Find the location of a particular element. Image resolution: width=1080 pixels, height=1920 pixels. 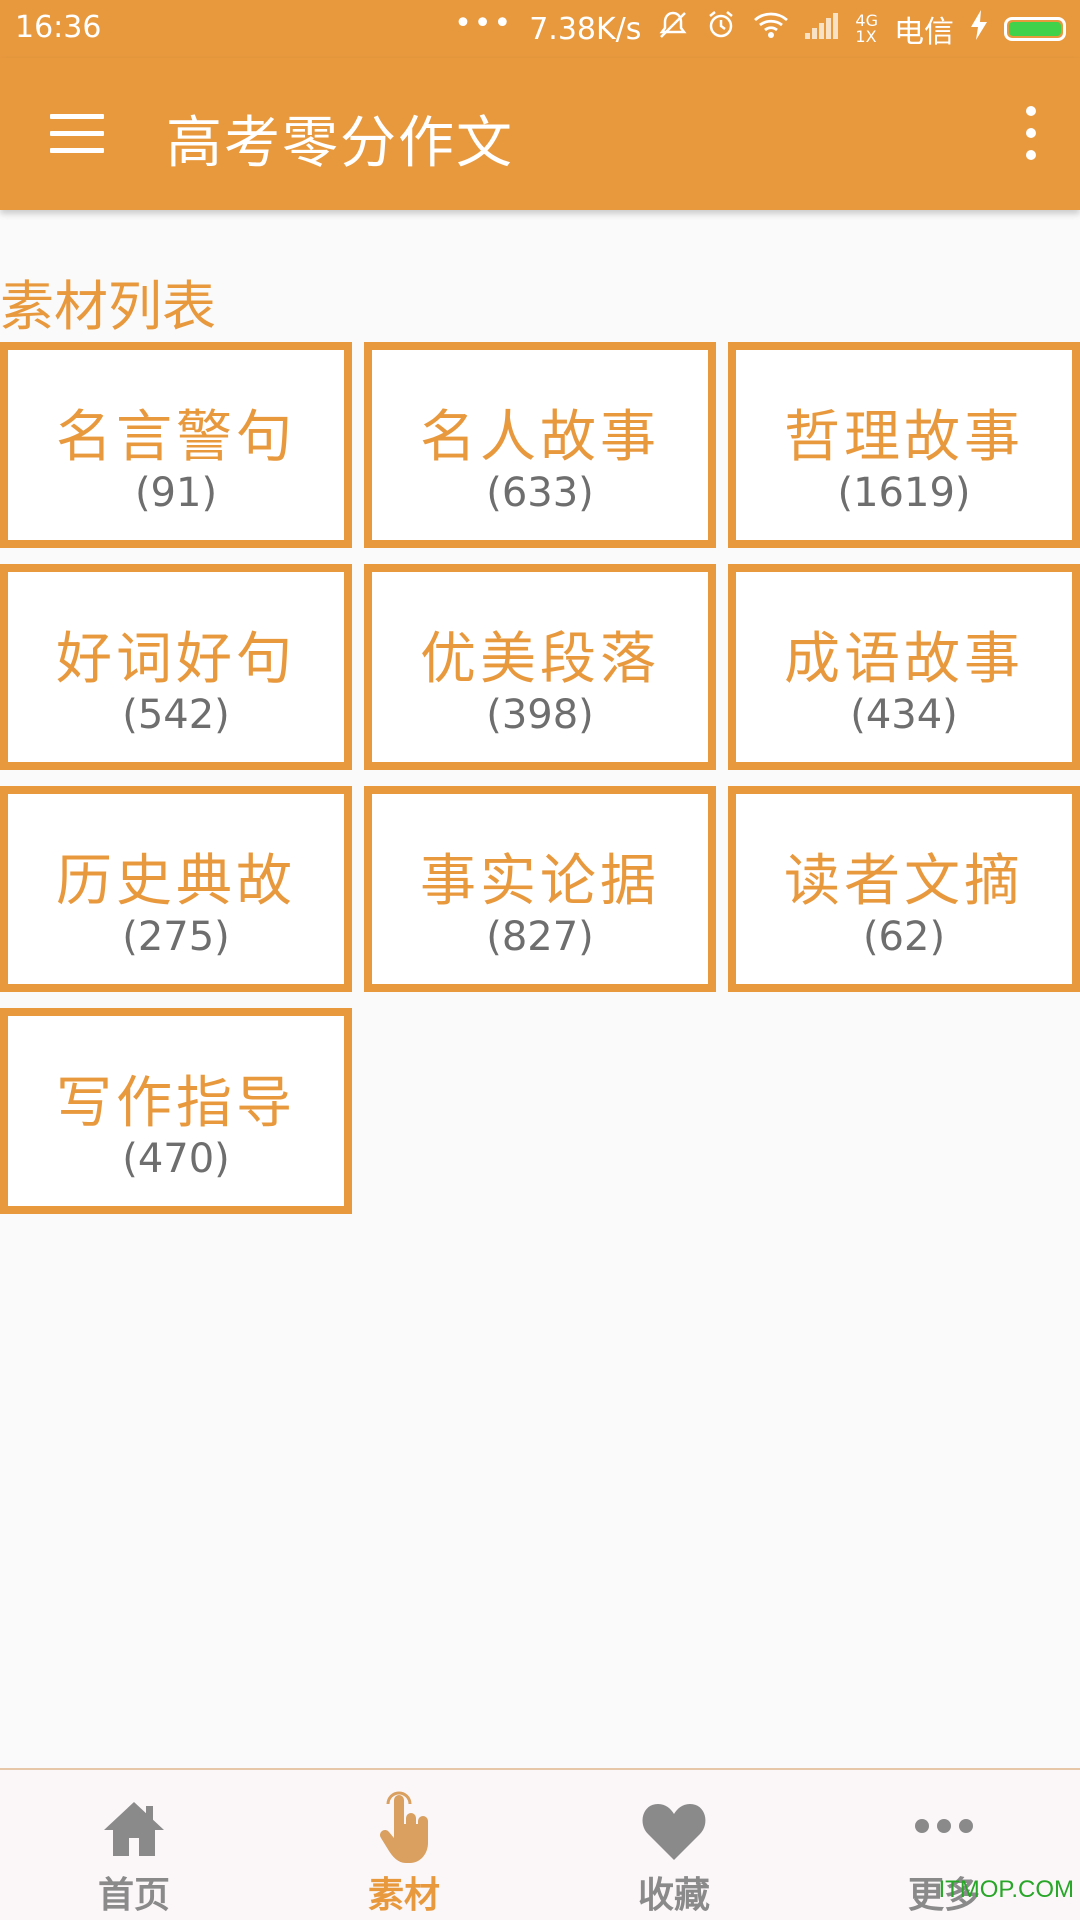

category-name: 成语故事 is located at coordinates (904, 659).